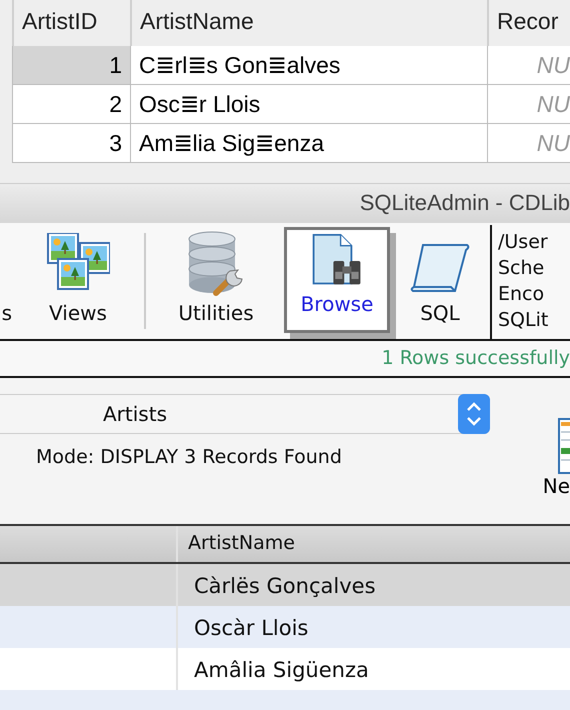 The image size is (570, 710). I want to click on table-row: Càrlës Gonçalves, so click(285, 585).